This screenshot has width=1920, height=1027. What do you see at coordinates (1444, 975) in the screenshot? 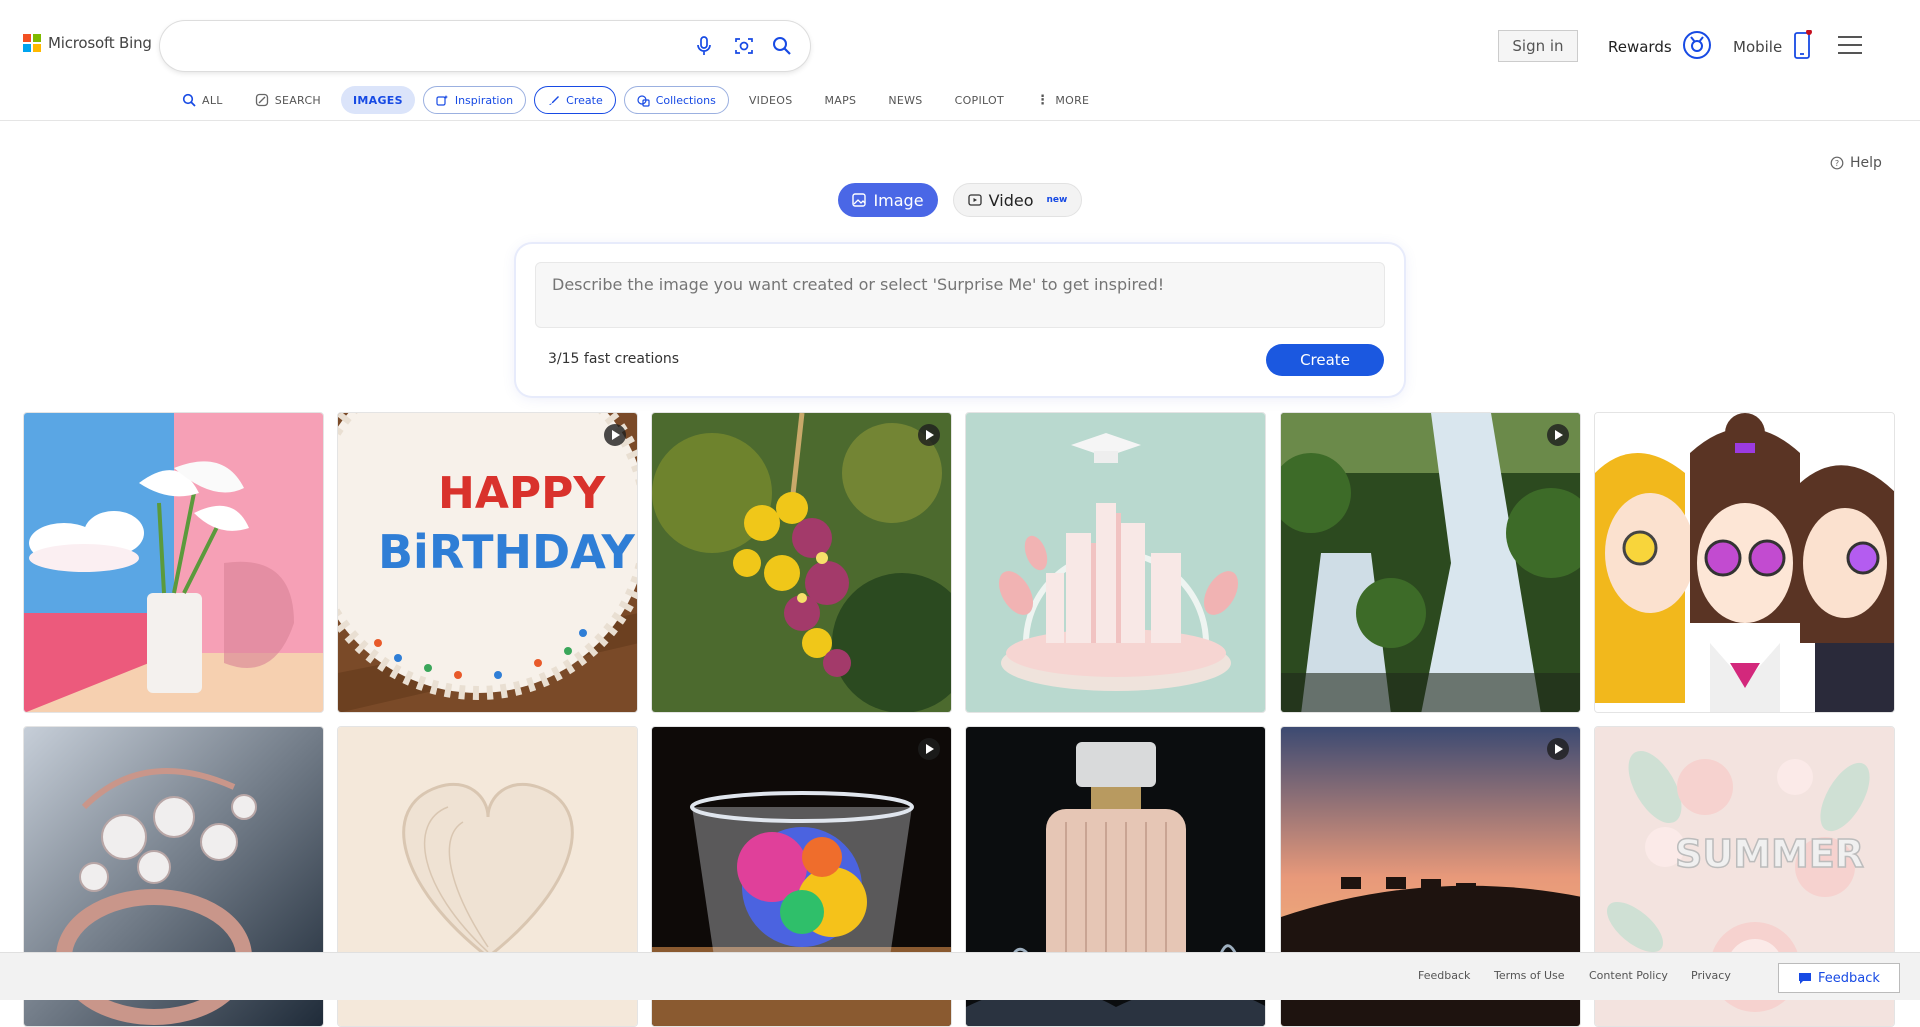
I see `footer-link-feedback: Feedback` at bounding box center [1444, 975].